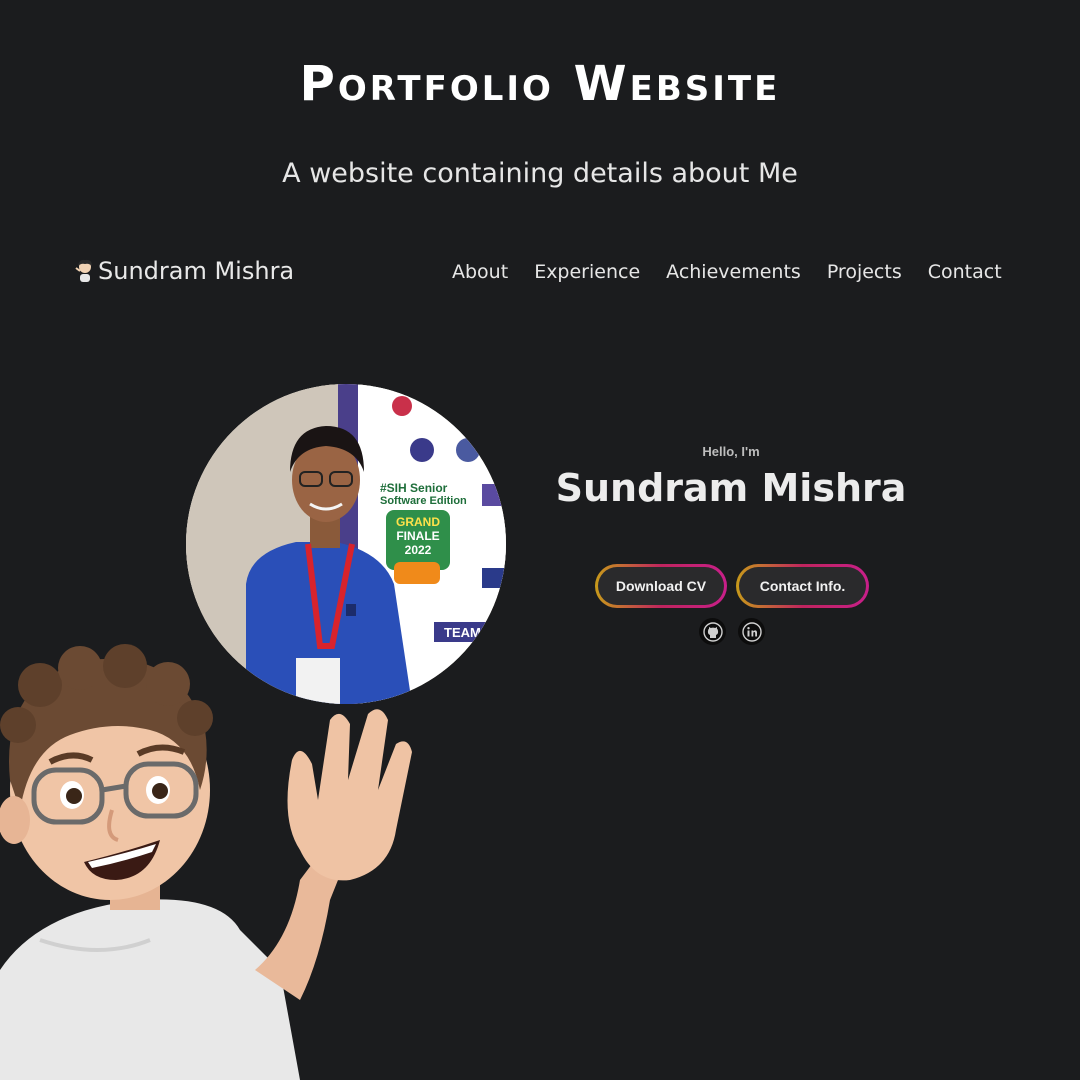 The image size is (1080, 1080). Describe the element at coordinates (540, 173) in the screenshot. I see `promo-subtitle: A website containing details about Me` at that location.